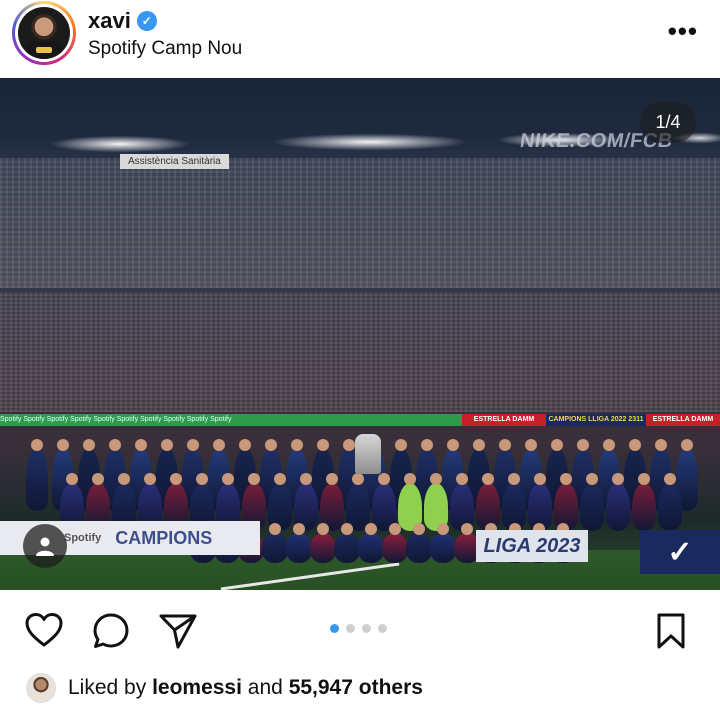 The width and height of the screenshot is (720, 705). I want to click on carousel-dots, so click(358, 628).